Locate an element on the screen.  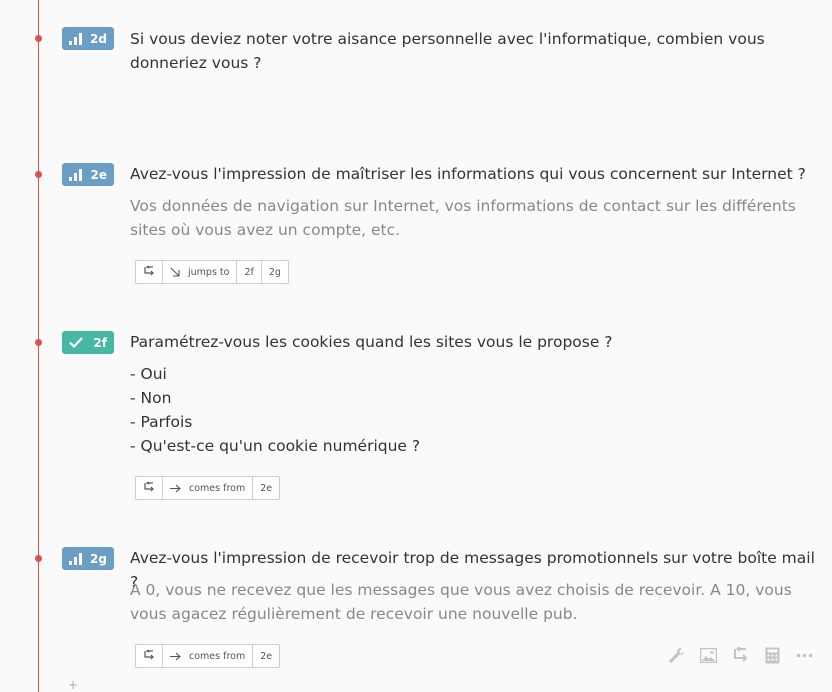
choice-item: - Parfois is located at coordinates (161, 422).